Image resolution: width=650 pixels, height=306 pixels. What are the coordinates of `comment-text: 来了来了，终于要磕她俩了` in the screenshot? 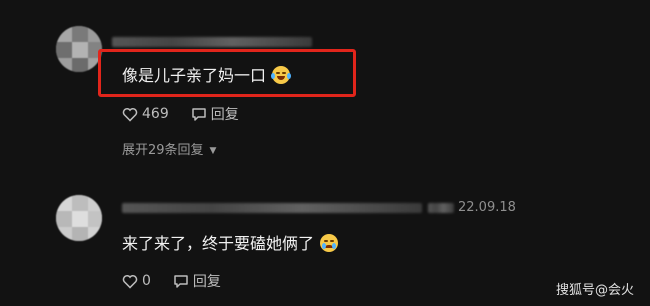 It's located at (230, 242).